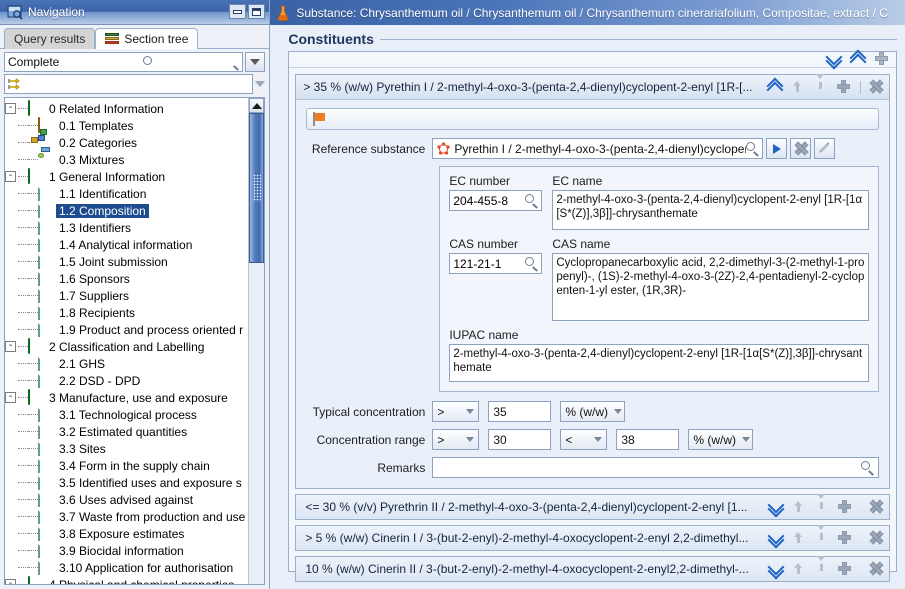  What do you see at coordinates (126, 580) in the screenshot?
I see `tree-item: - 4 Physical and chemical properties` at bounding box center [126, 580].